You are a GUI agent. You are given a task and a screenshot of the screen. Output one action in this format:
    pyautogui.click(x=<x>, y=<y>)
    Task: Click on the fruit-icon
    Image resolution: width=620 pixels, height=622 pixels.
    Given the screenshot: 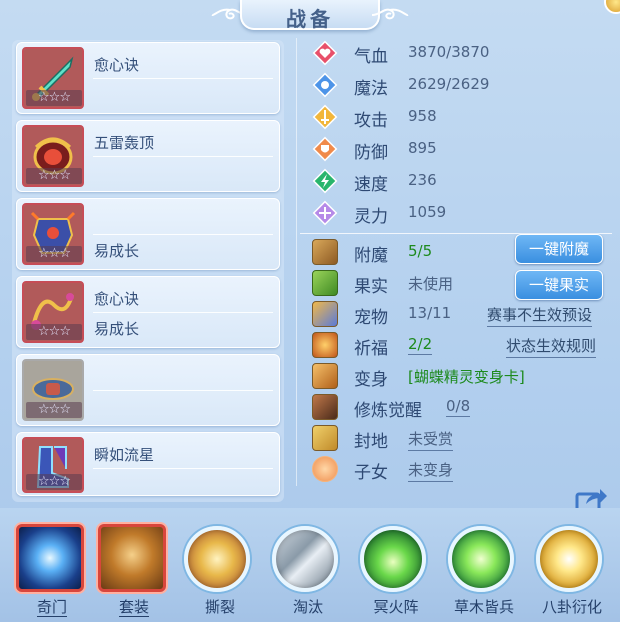 What is the action you would take?
    pyautogui.click(x=325, y=283)
    